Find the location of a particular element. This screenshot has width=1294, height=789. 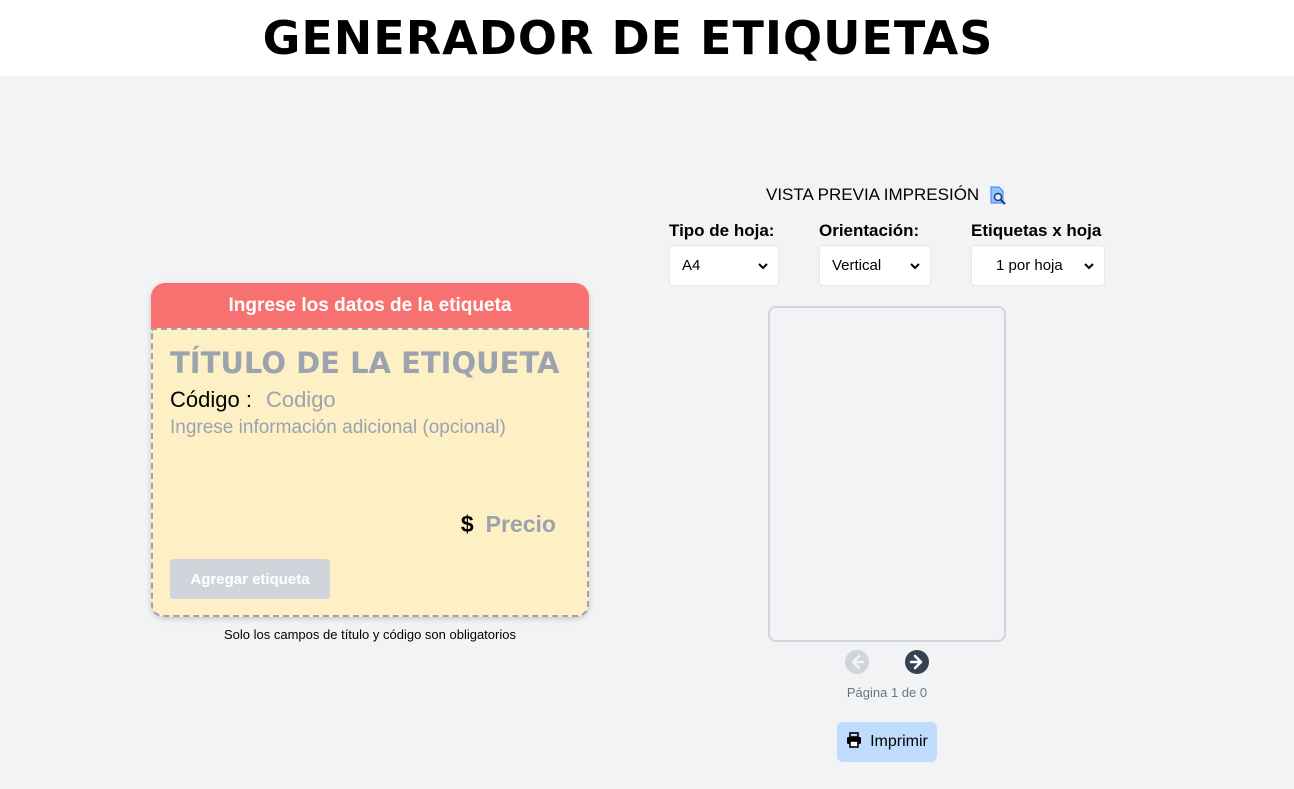

print-button: Imprimir is located at coordinates (887, 742).